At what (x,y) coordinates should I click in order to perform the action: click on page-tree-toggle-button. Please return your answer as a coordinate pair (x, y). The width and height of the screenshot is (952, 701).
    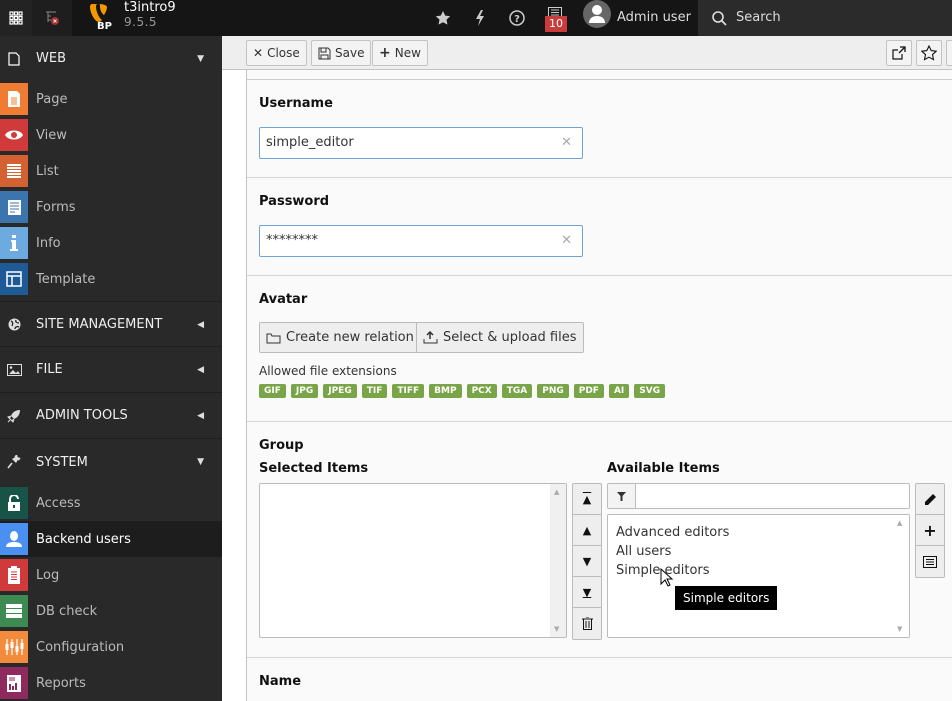
    Looking at the image, I should click on (52, 18).